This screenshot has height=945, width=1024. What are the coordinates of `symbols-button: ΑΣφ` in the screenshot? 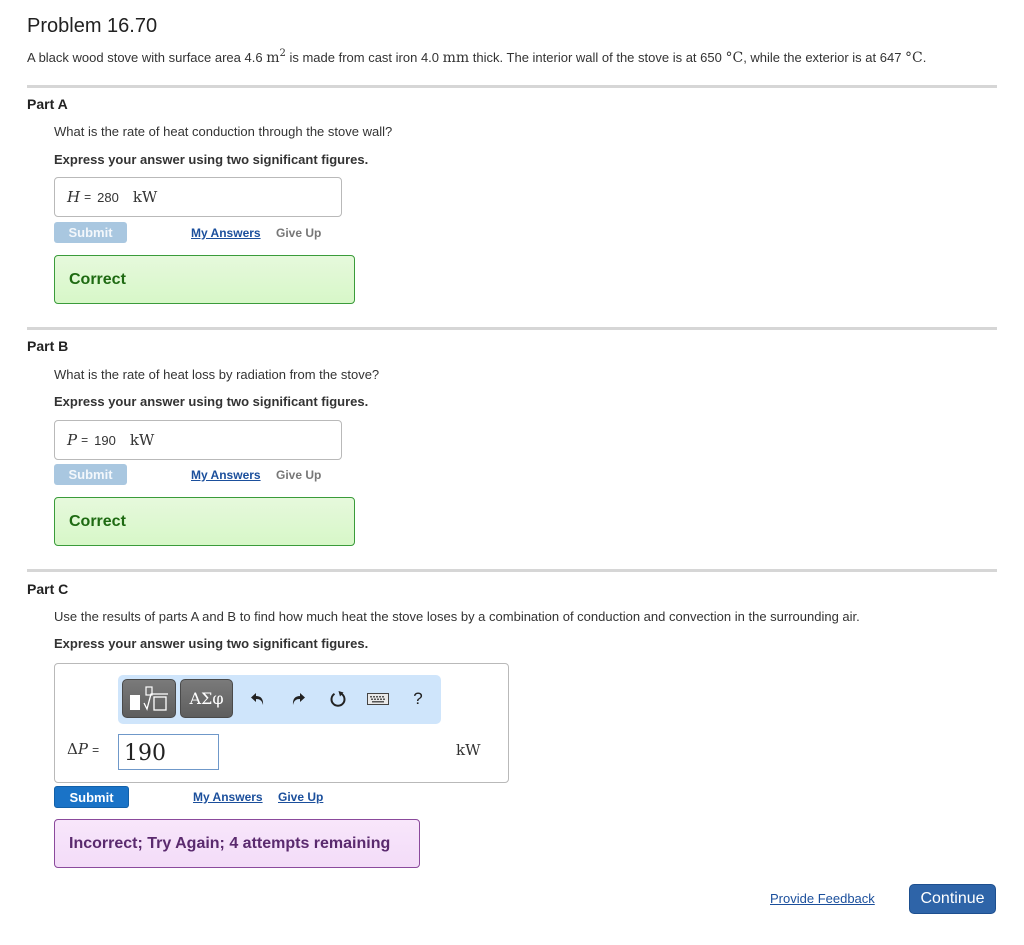 It's located at (206, 698).